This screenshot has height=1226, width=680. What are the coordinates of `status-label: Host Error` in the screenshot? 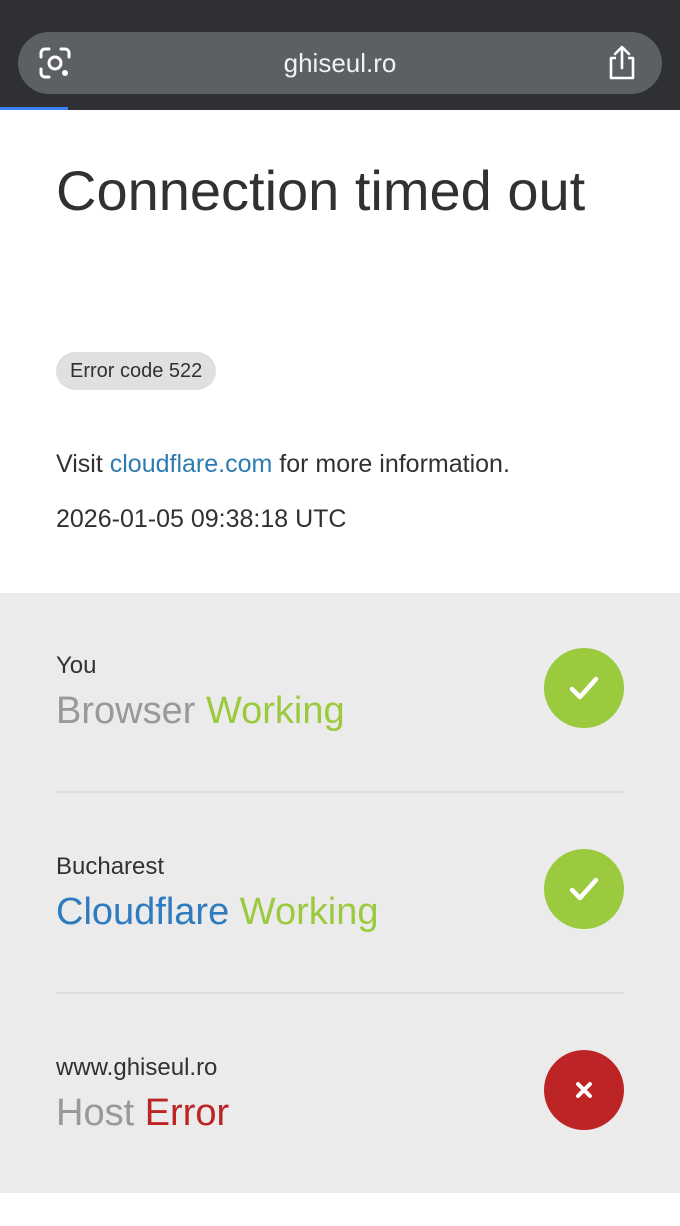 It's located at (142, 1113).